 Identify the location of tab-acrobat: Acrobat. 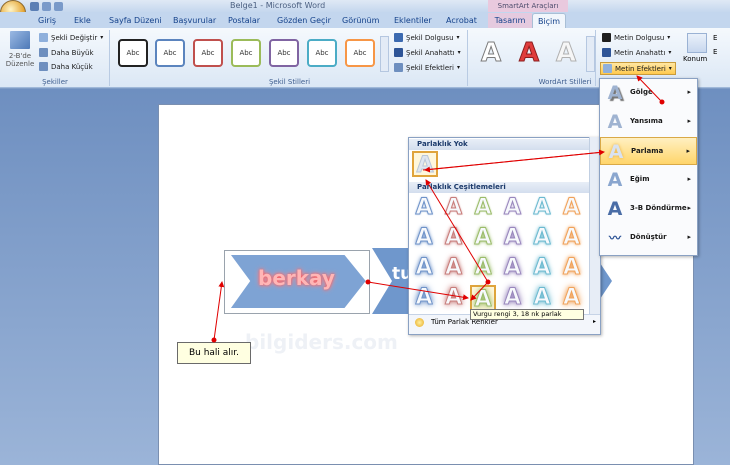
(461, 20).